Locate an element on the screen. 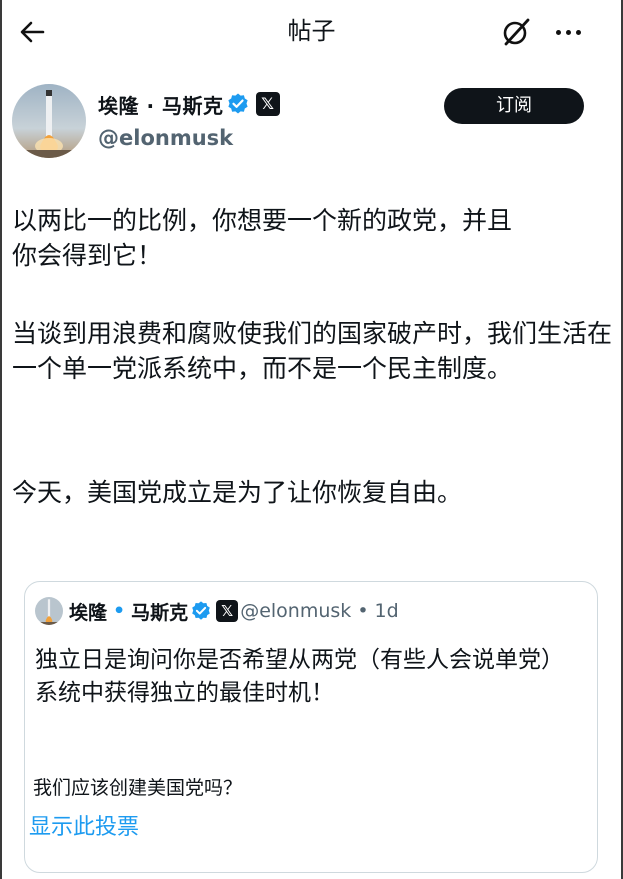  grok-button is located at coordinates (516, 32).